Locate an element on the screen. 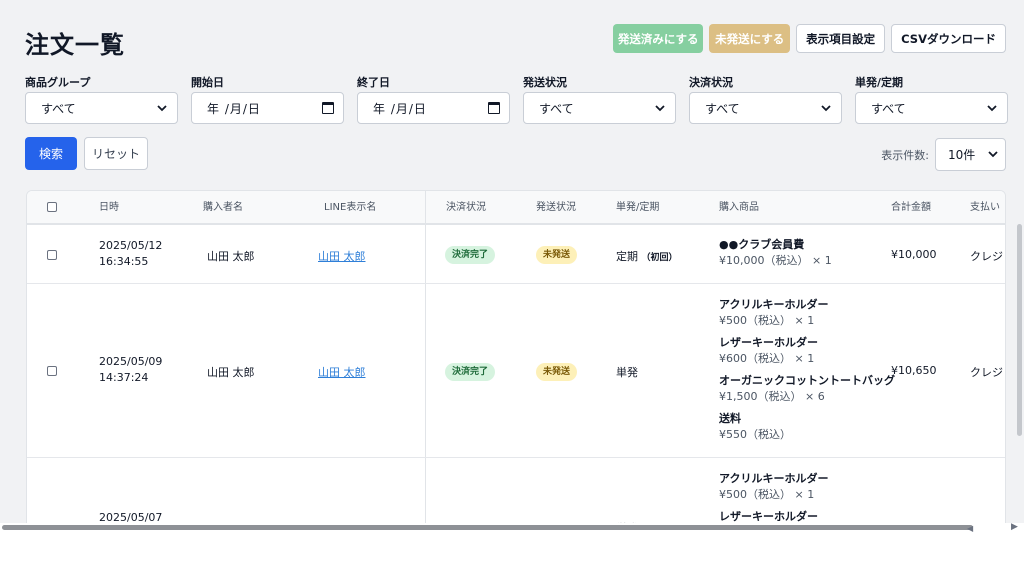 The width and height of the screenshot is (1024, 573). product-item: レザーキーホルダー ¥600（税込） × 1 is located at coordinates (807, 351).